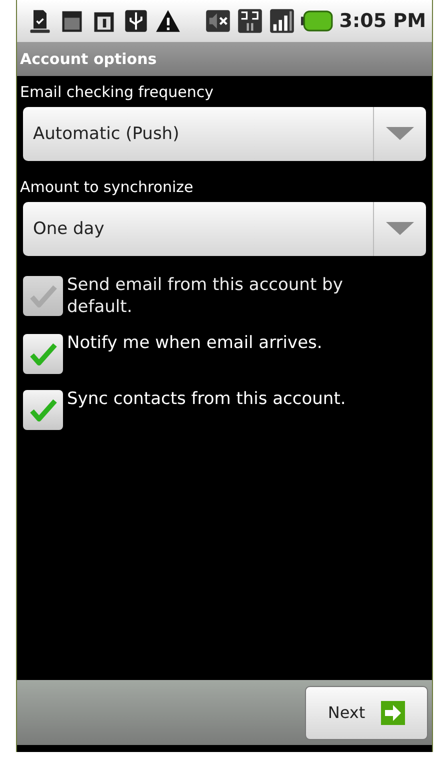  I want to click on setting-label: Amount to synchronize, so click(106, 187).